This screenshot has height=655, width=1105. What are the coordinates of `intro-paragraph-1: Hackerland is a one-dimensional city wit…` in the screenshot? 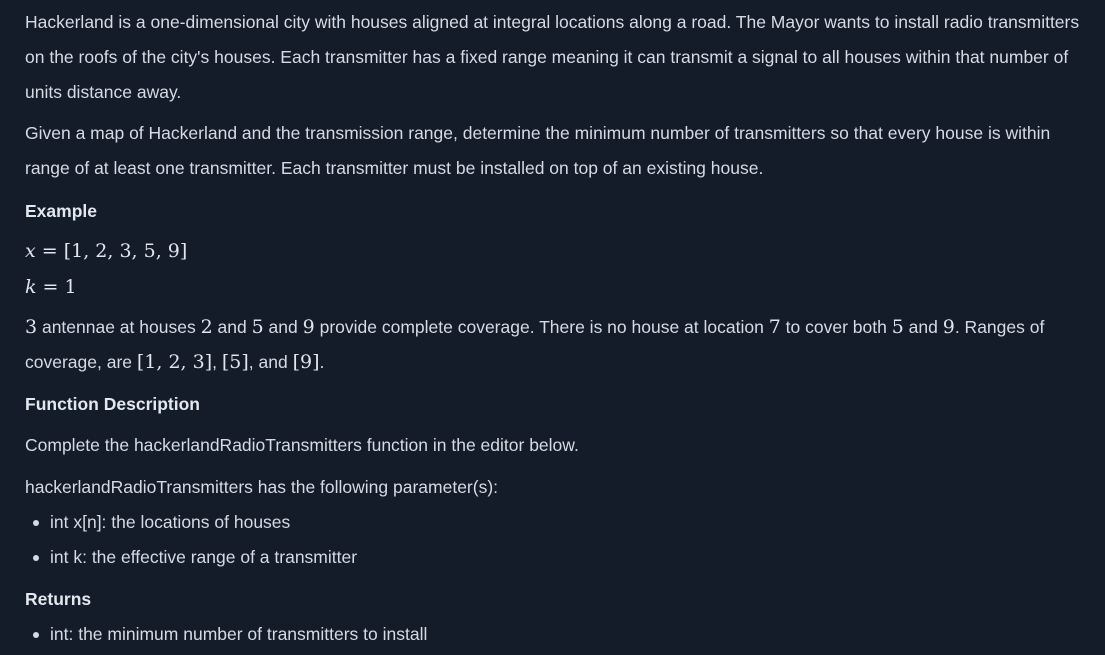 It's located at (552, 57).